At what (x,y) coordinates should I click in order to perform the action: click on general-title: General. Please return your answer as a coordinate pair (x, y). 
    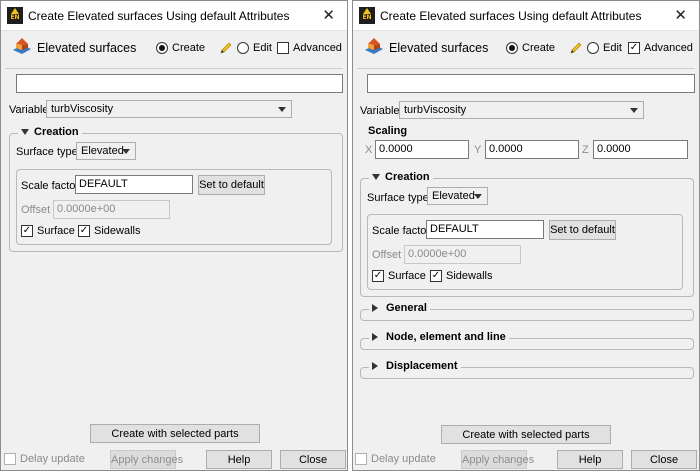
    Looking at the image, I should click on (406, 308).